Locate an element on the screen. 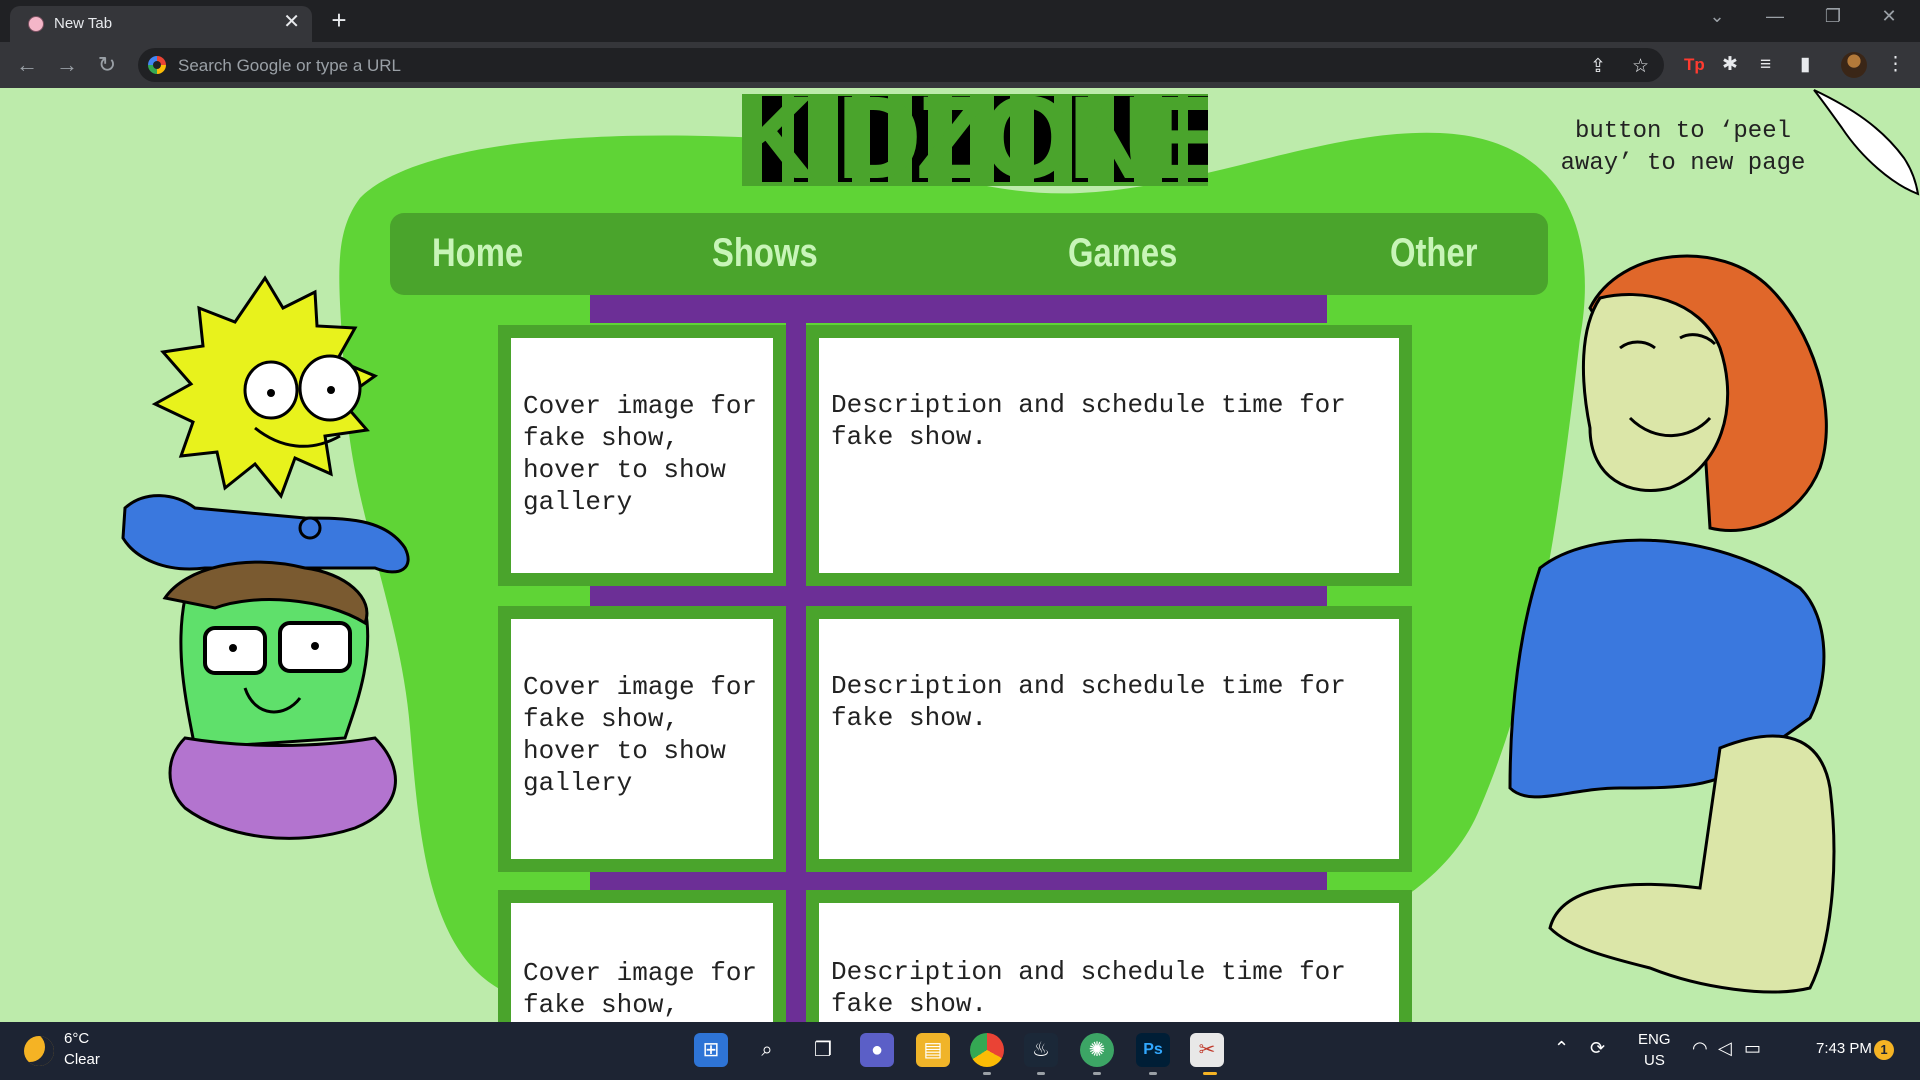 The image size is (1920, 1080). address-bar-placeholder: Search Google or type a URL is located at coordinates (290, 65).